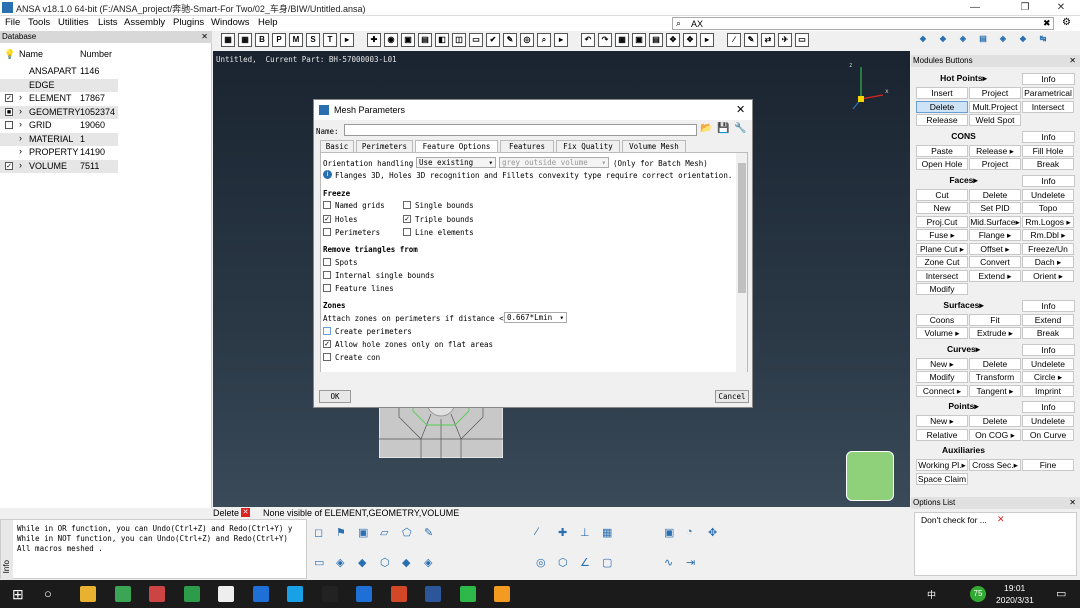 This screenshot has height=608, width=1080. What do you see at coordinates (456, 162) in the screenshot?
I see `orientation-select: Use existing ▾` at bounding box center [456, 162].